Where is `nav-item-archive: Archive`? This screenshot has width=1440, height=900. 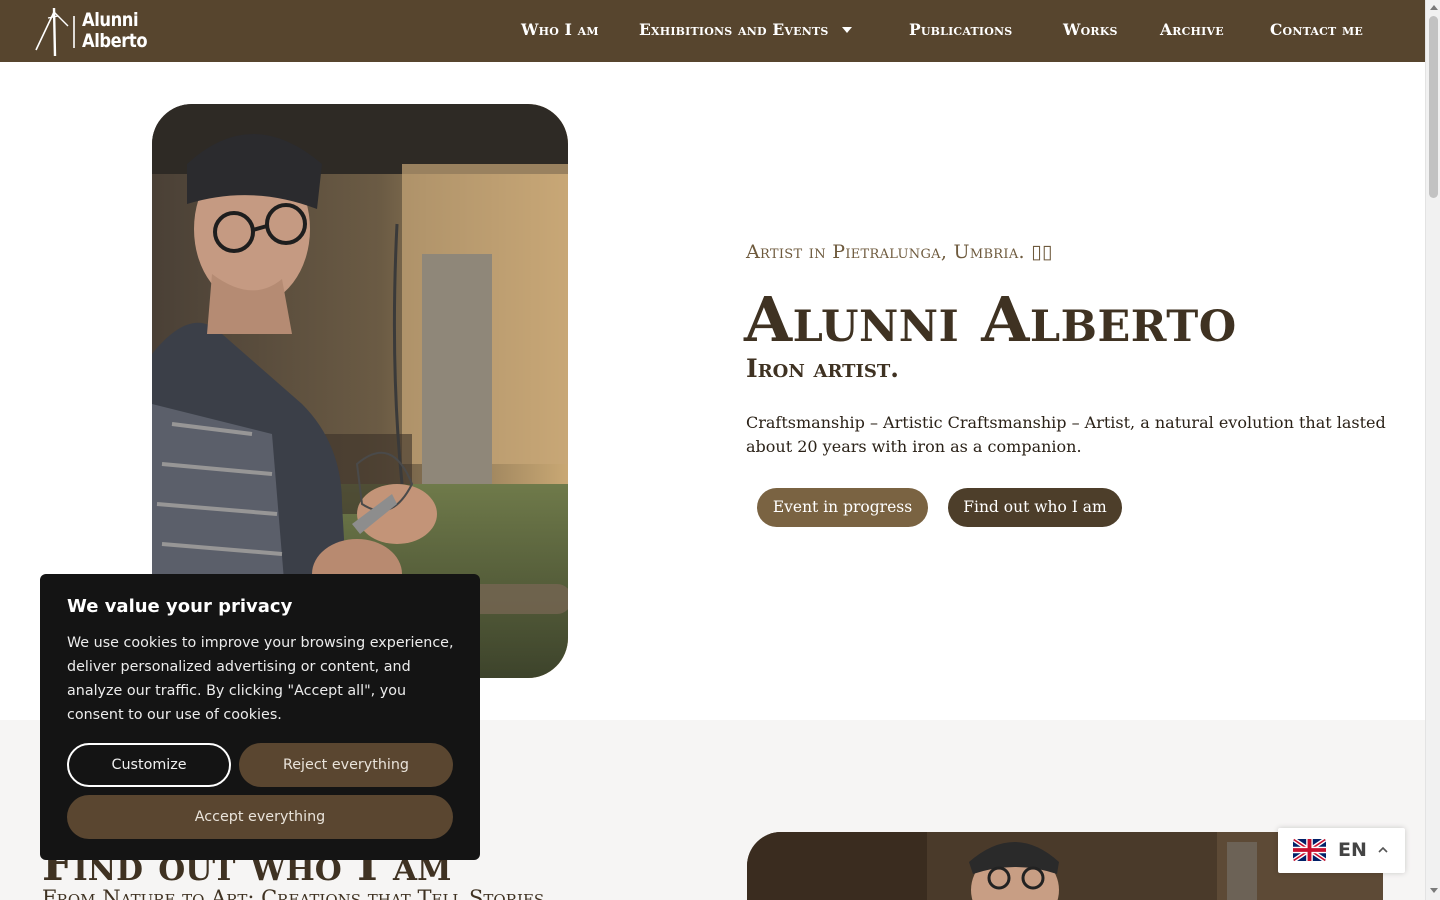 nav-item-archive: Archive is located at coordinates (1192, 30).